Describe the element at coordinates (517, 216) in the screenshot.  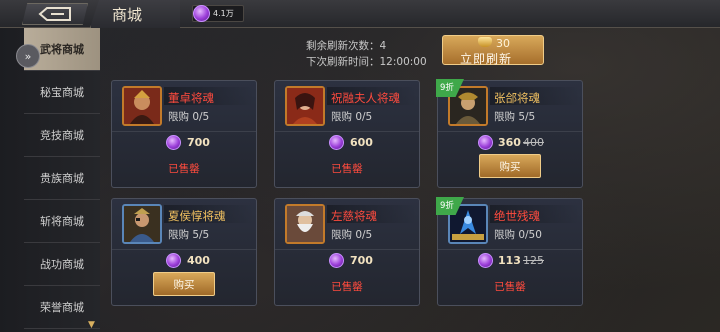
I see `item-name: 绝世残魂` at that location.